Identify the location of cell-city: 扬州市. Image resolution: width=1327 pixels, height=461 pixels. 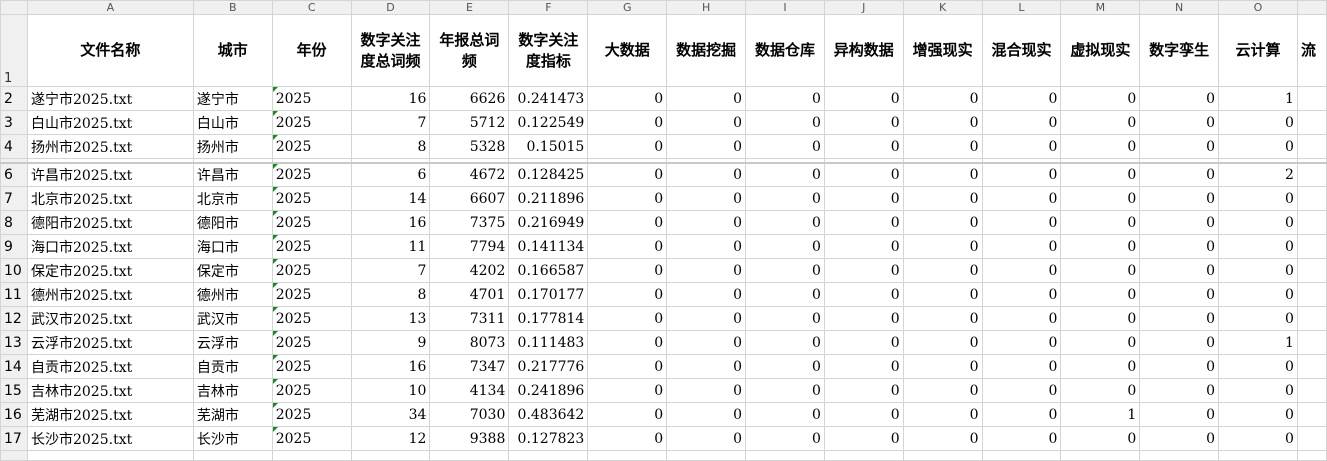
(232, 146).